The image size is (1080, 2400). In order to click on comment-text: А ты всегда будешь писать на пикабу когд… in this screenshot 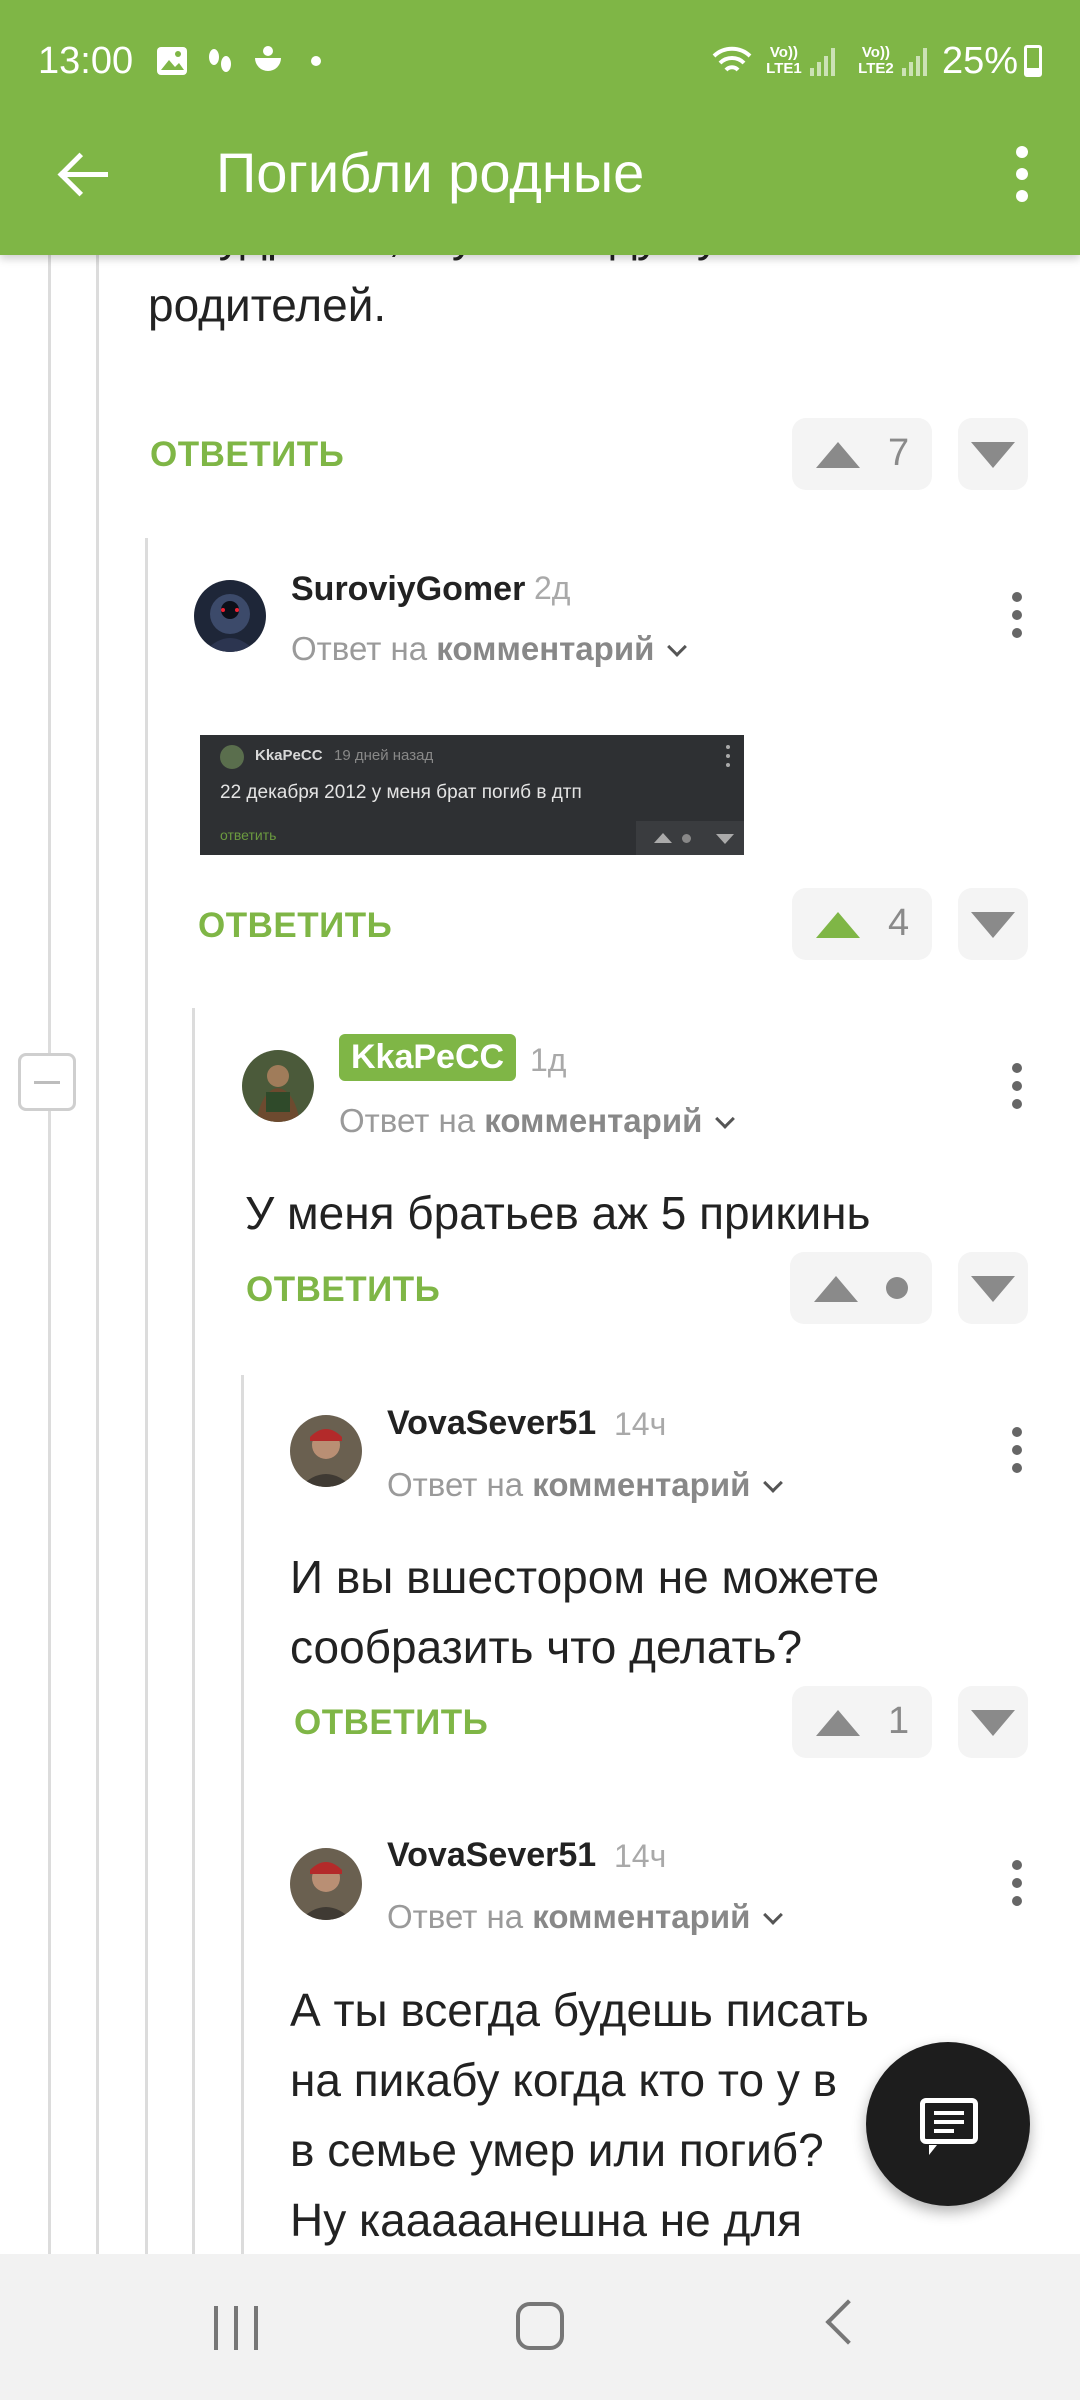, I will do `click(579, 2115)`.